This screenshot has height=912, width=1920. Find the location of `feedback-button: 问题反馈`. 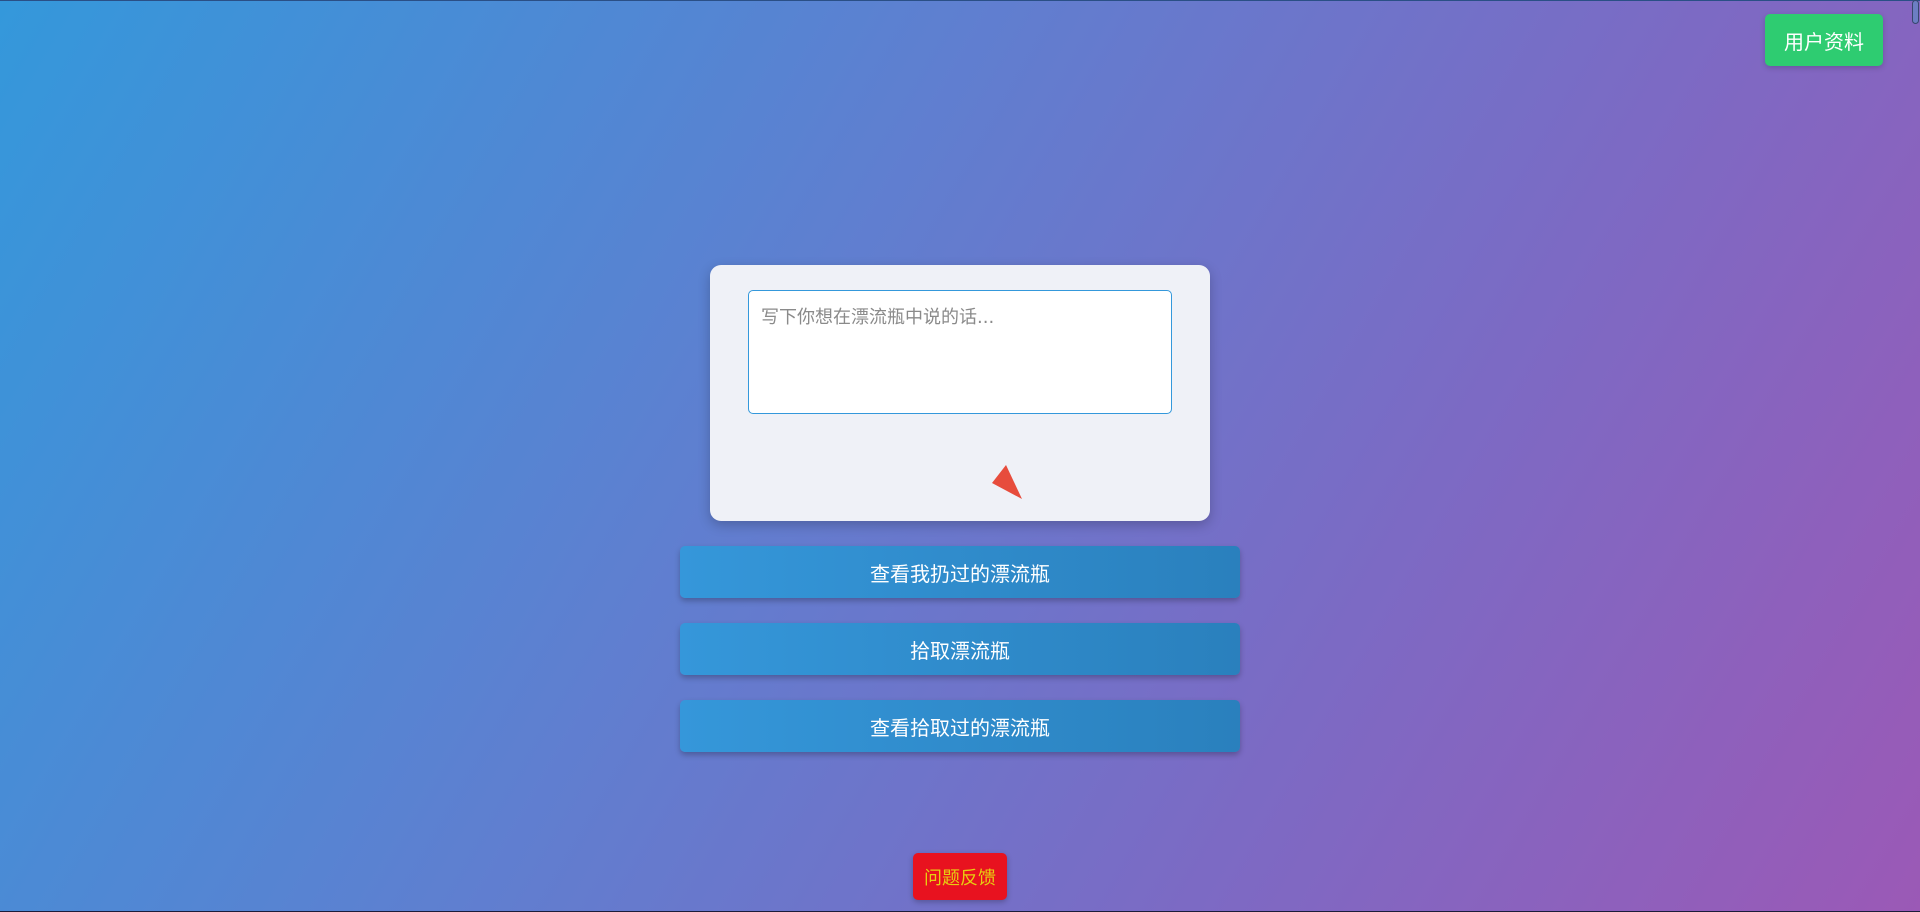

feedback-button: 问题反馈 is located at coordinates (960, 876).